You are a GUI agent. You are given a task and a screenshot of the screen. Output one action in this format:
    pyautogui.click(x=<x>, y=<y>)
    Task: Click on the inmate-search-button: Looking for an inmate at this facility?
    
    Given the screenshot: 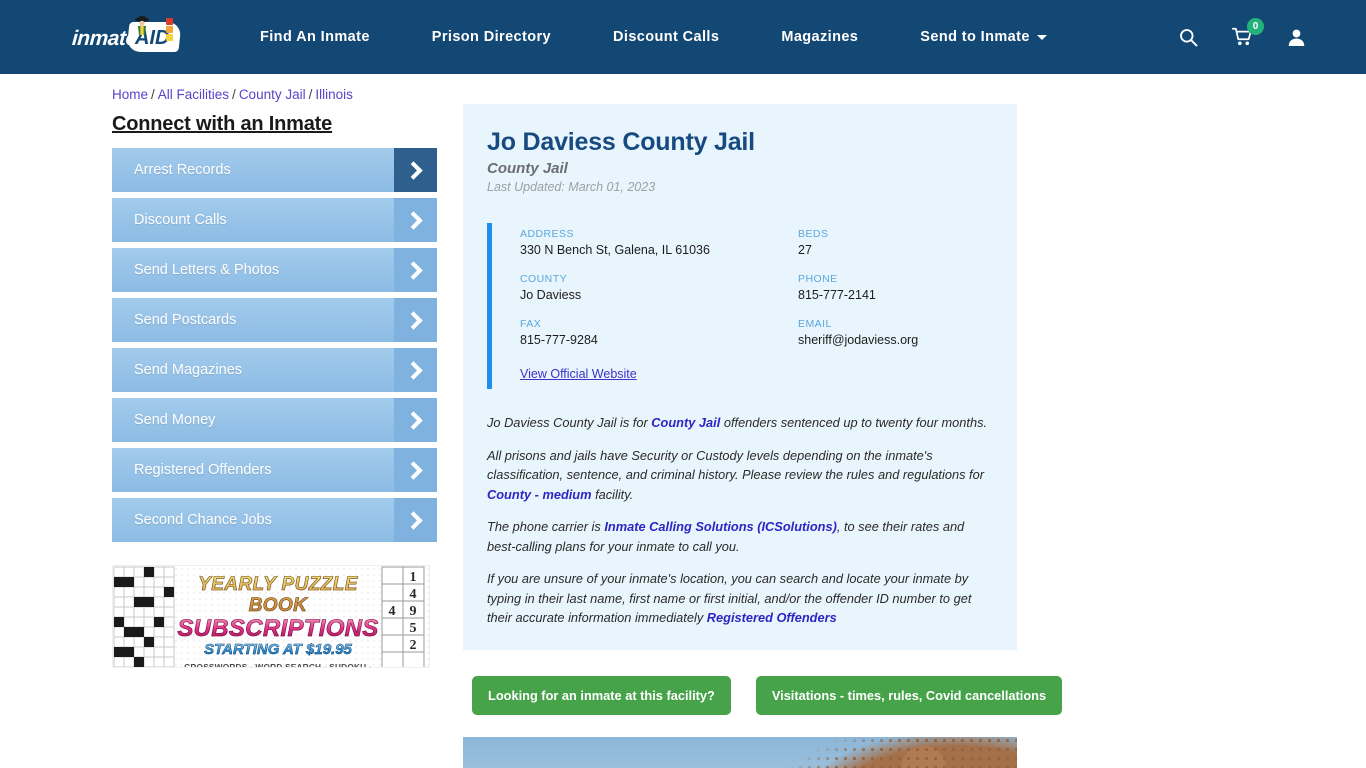 What is the action you would take?
    pyautogui.click(x=601, y=695)
    